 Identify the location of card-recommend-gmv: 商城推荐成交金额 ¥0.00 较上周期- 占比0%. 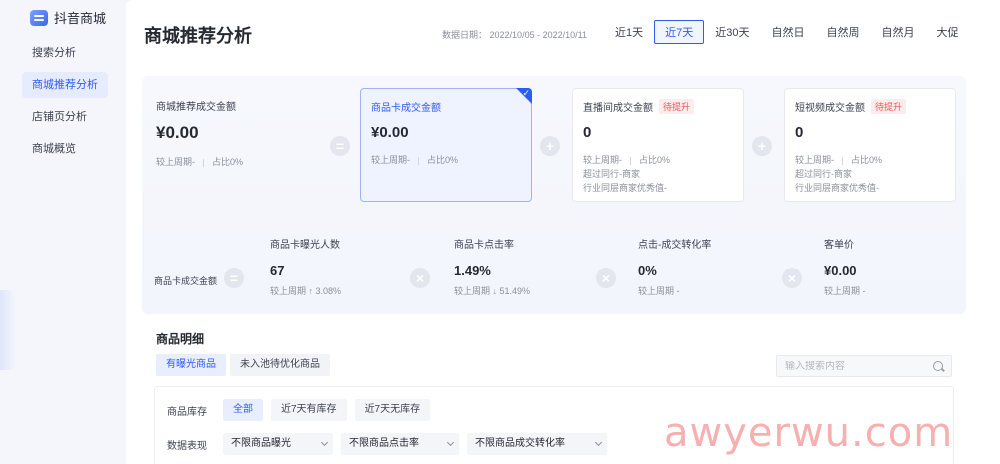
(234, 145).